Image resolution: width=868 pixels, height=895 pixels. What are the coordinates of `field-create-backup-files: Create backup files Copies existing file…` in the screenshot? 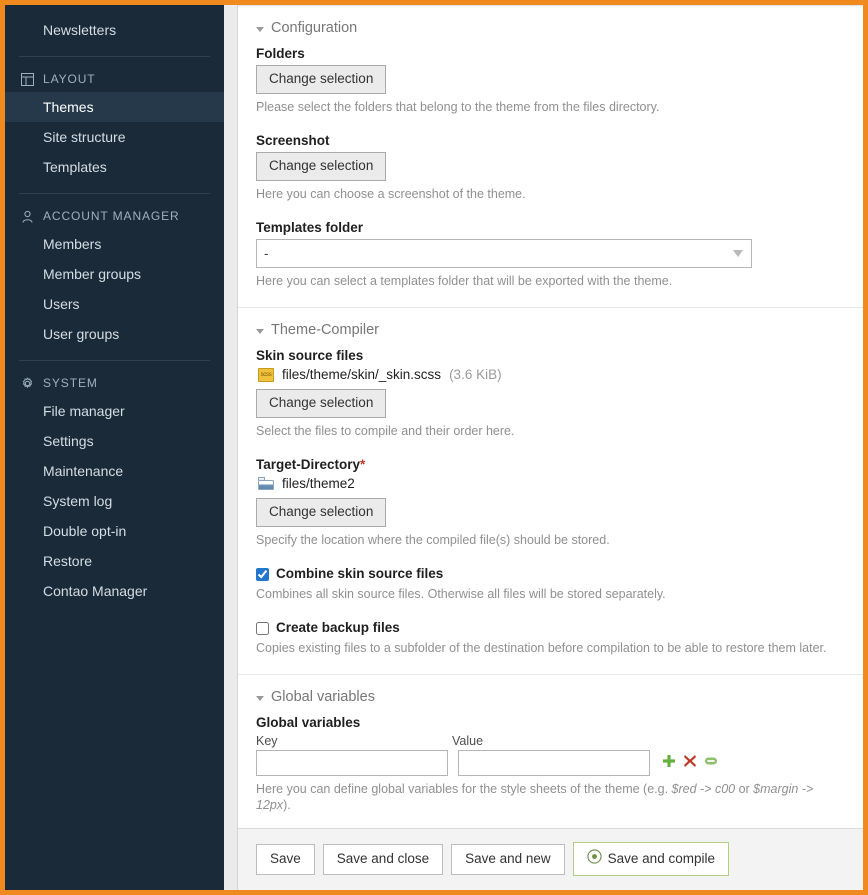 It's located at (550, 638).